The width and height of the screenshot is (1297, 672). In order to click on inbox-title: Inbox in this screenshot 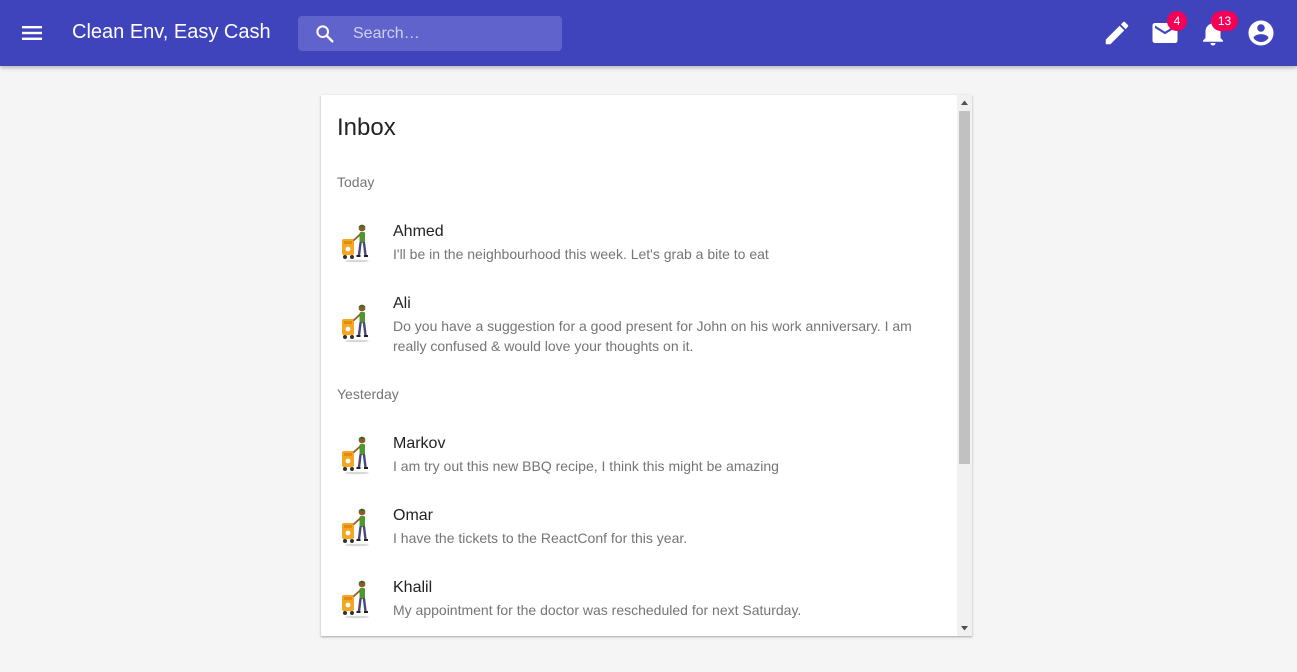, I will do `click(366, 127)`.